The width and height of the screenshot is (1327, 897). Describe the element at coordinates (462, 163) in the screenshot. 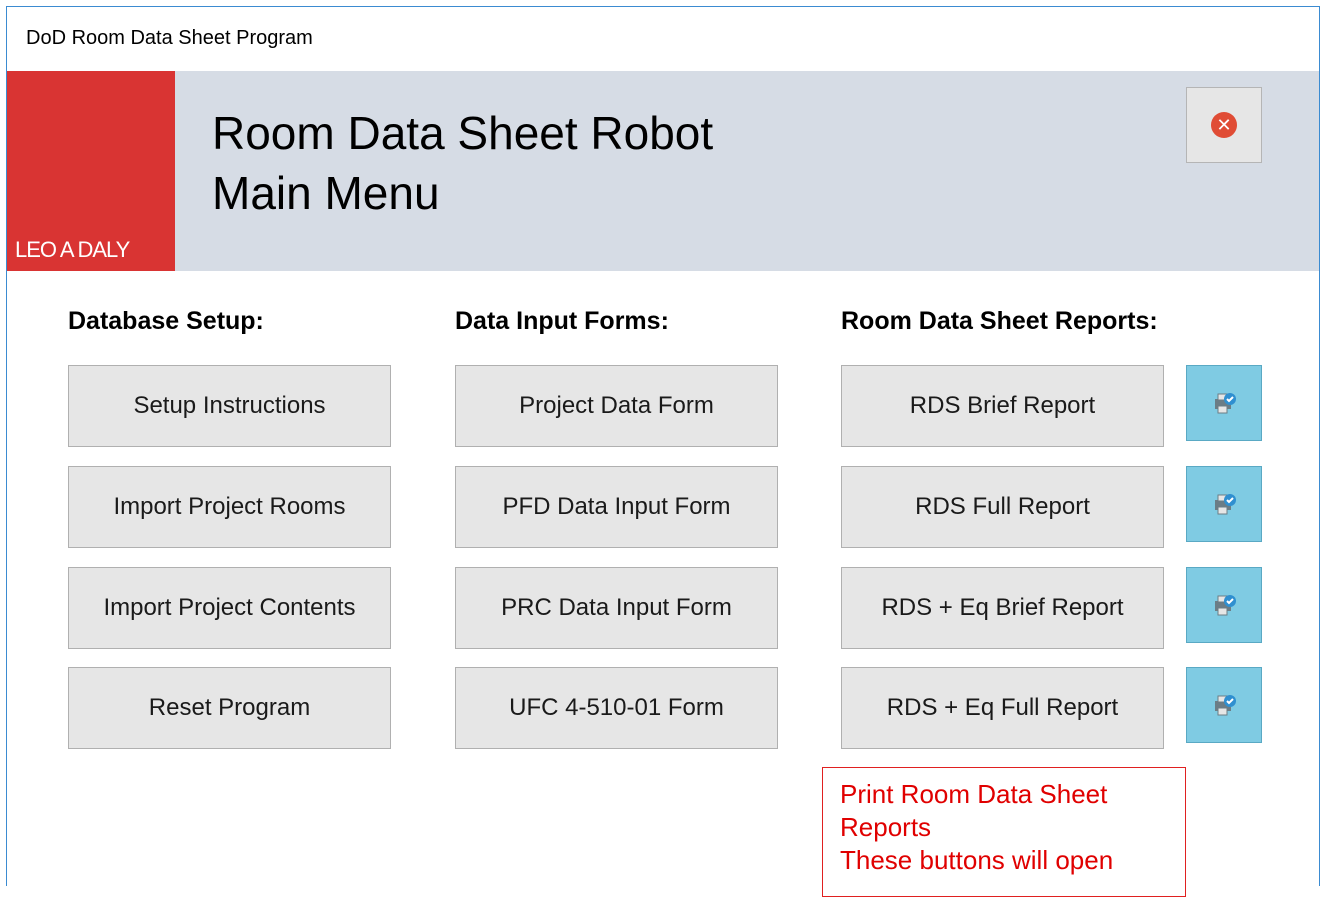

I see `page-title: Room Data Sheet Robot Main Menu` at that location.